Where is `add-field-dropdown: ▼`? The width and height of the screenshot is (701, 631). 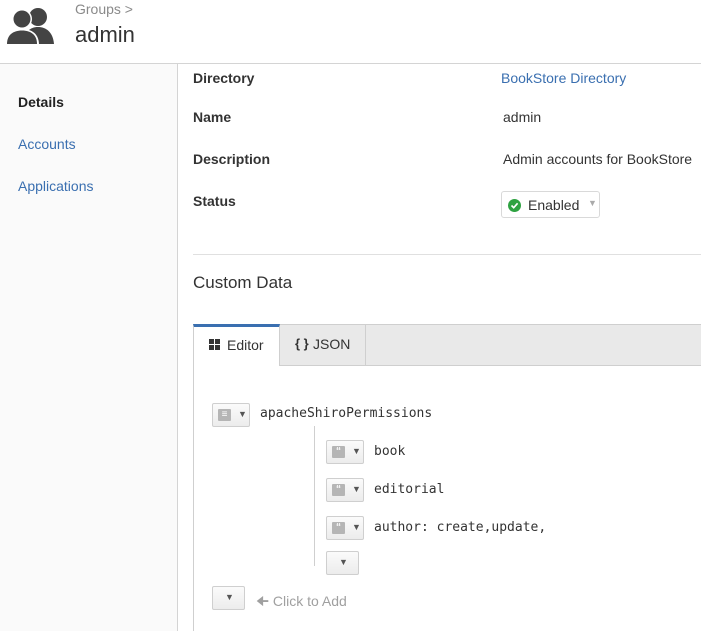
add-field-dropdown: ▼ is located at coordinates (228, 598).